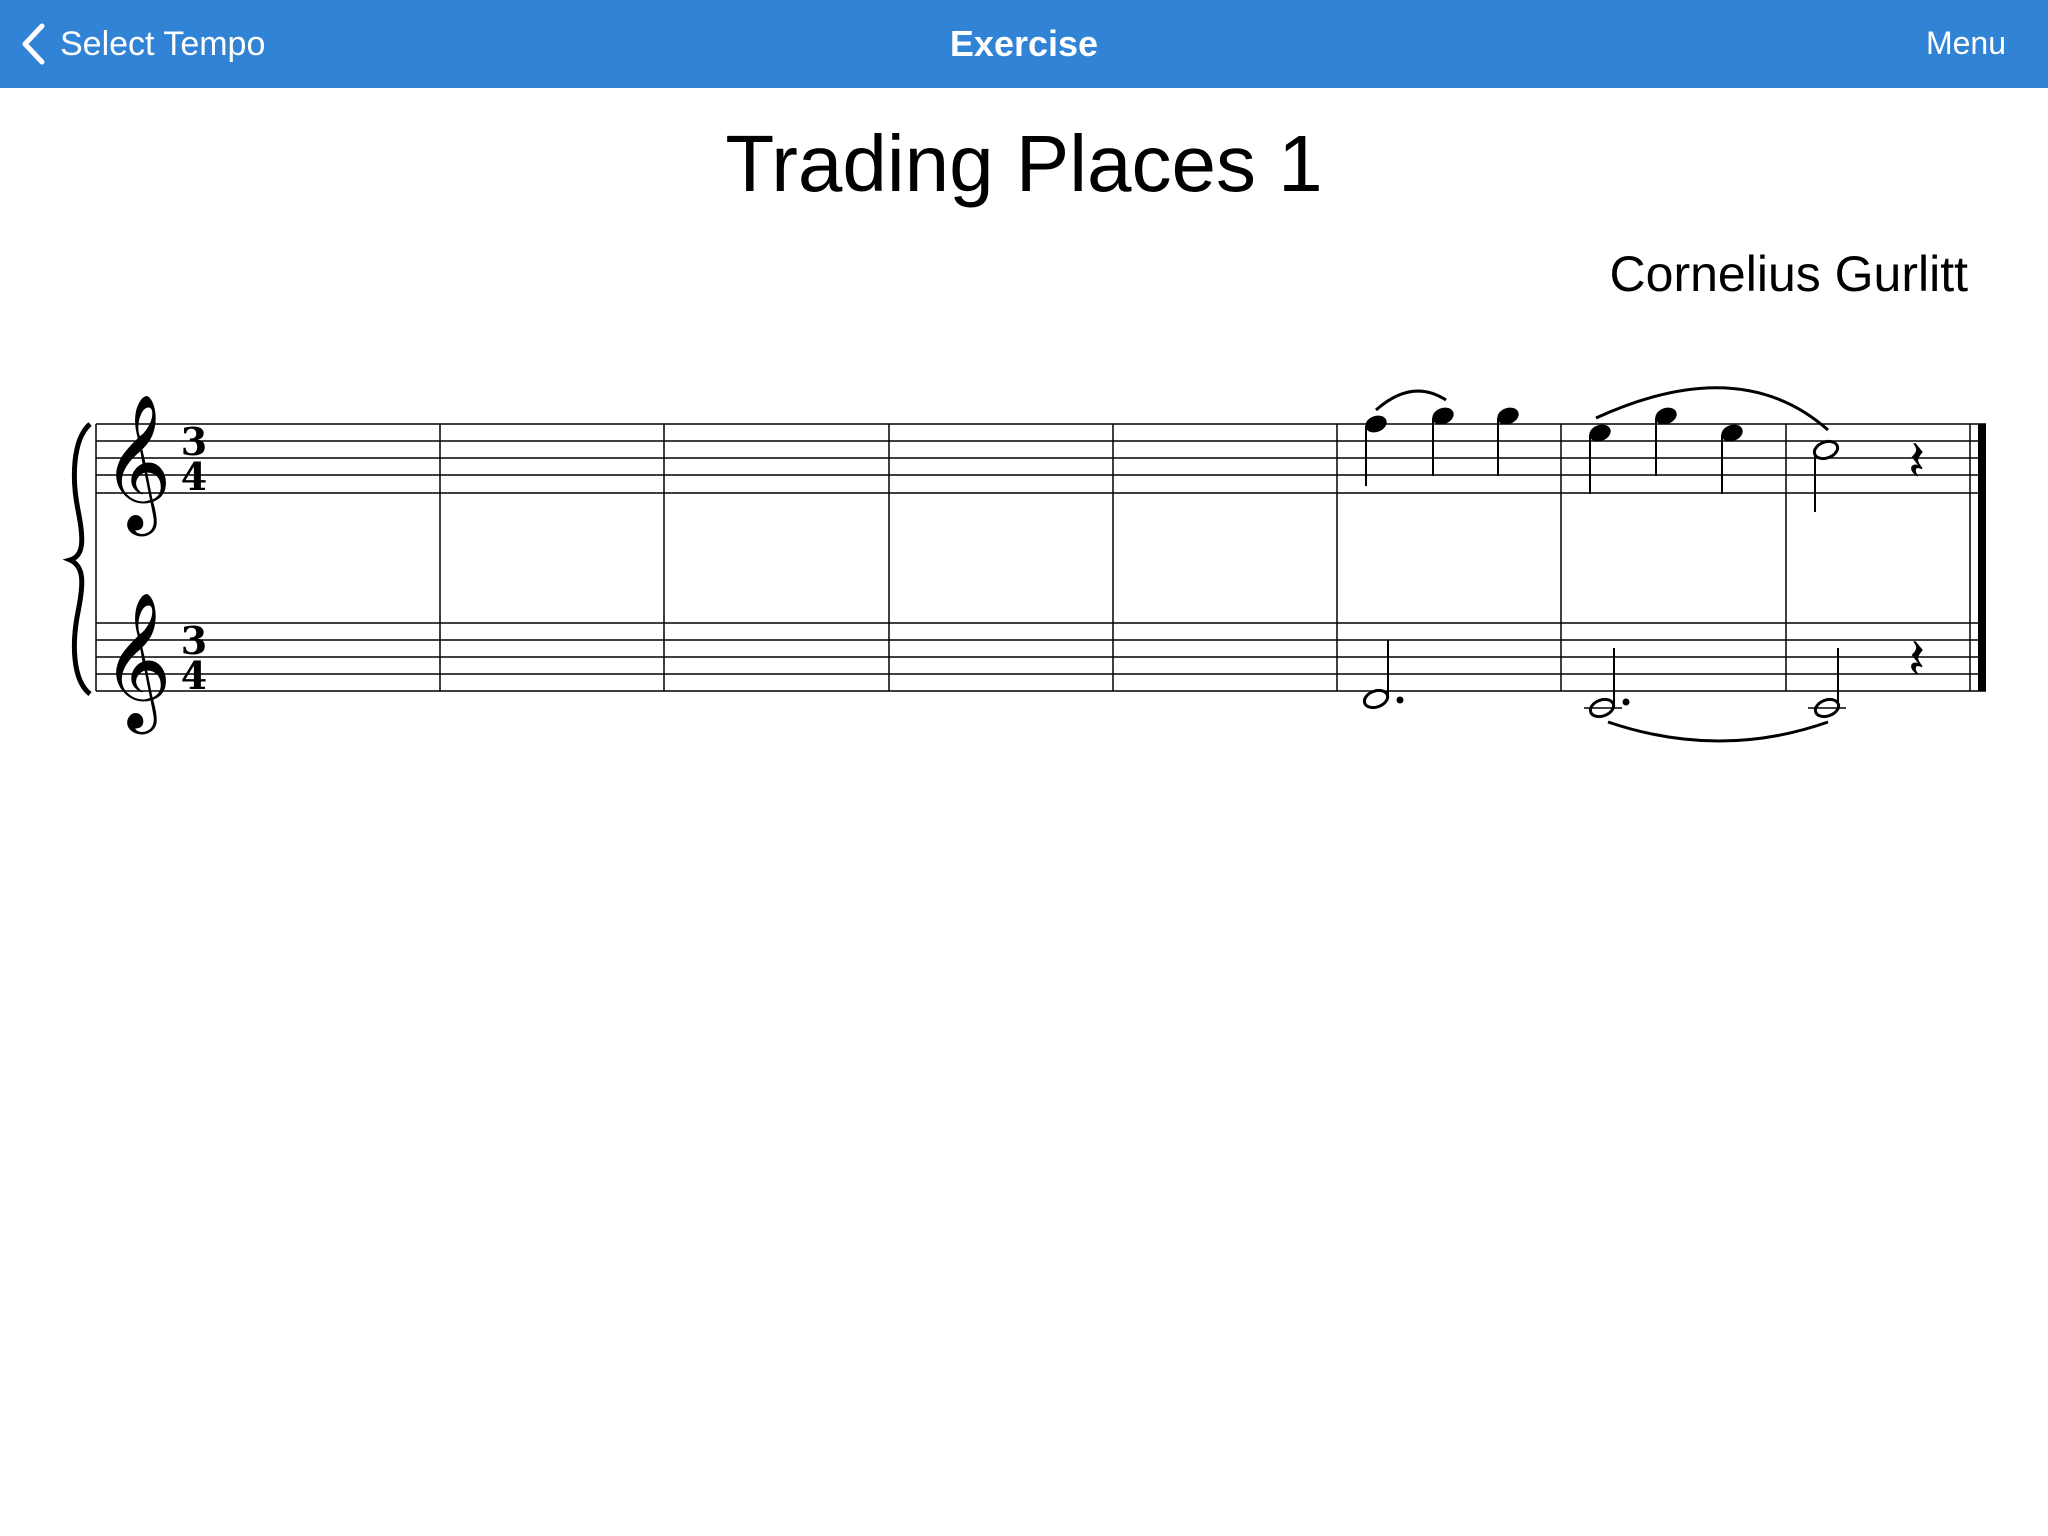 This screenshot has width=2048, height=1536. I want to click on grand-staff-brace, so click(77, 559).